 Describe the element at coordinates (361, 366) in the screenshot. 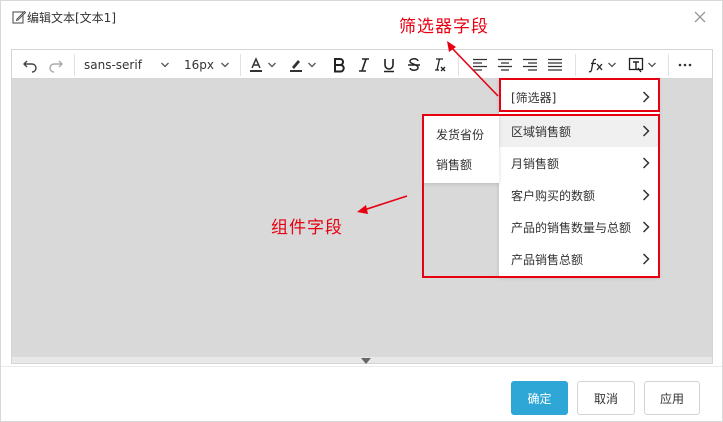

I see `footer-divider` at that location.